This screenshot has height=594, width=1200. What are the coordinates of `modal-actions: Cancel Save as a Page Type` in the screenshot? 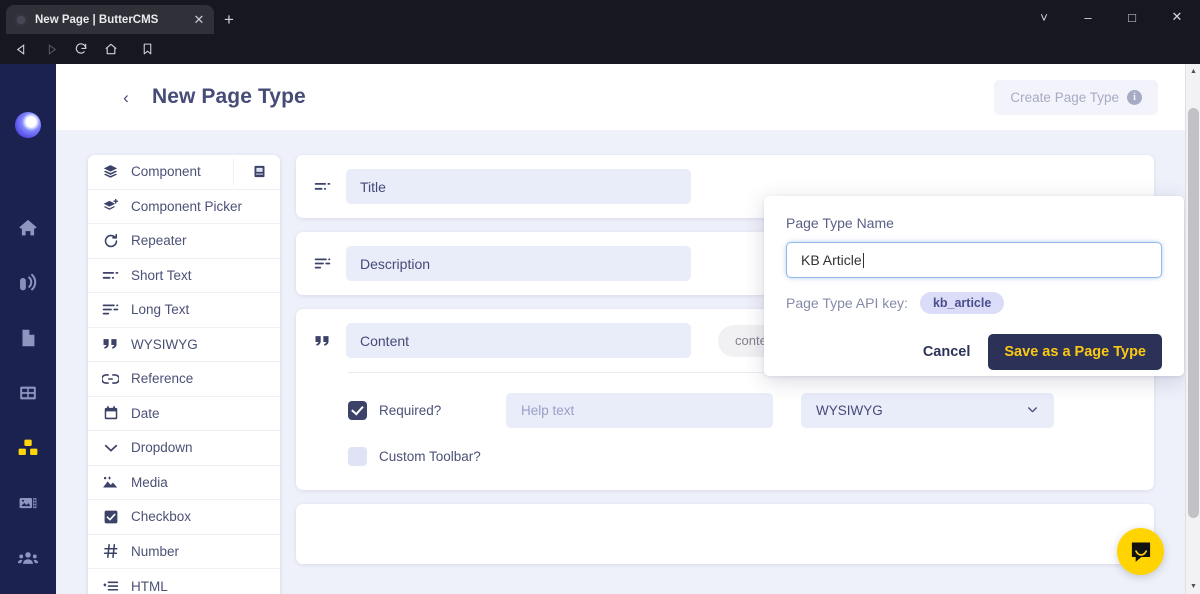 It's located at (974, 352).